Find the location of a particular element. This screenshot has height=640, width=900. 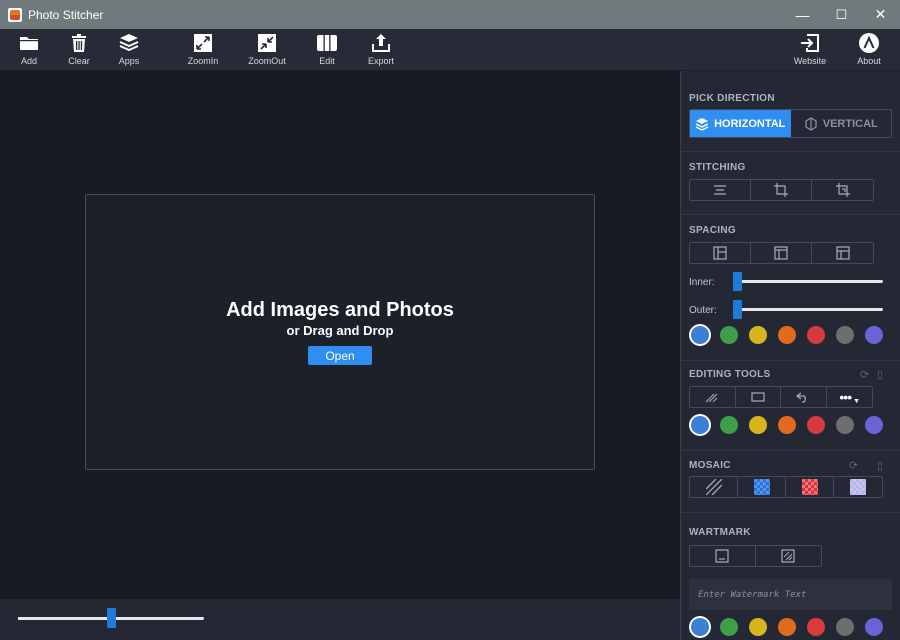

website-button: Website is located at coordinates (810, 49).